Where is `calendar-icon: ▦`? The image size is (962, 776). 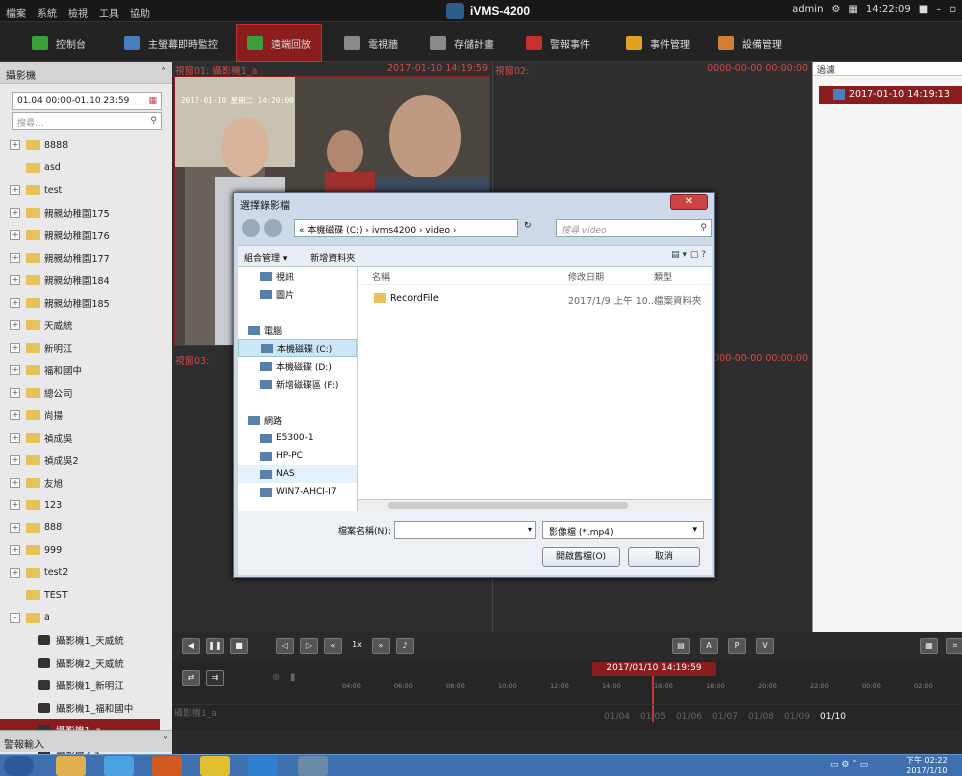 calendar-icon: ▦ is located at coordinates (852, 9).